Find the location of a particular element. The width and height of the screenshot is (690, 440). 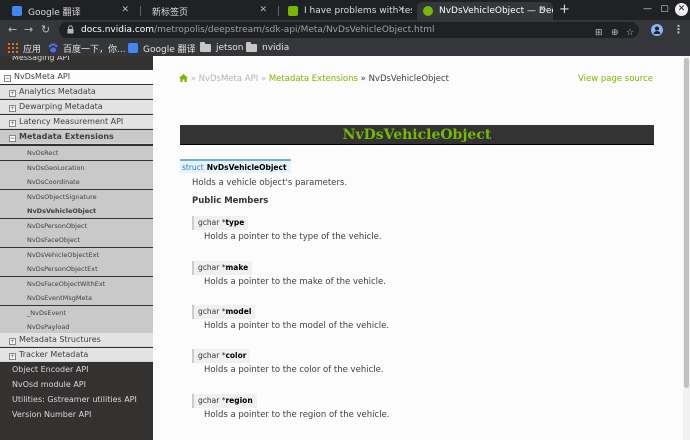

sidebar-item-messaging-api: Messaging API is located at coordinates (76, 60).